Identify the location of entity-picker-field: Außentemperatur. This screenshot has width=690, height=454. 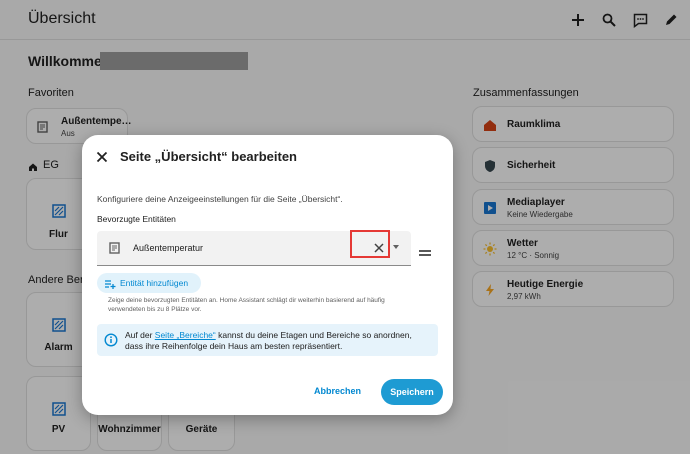
(254, 248).